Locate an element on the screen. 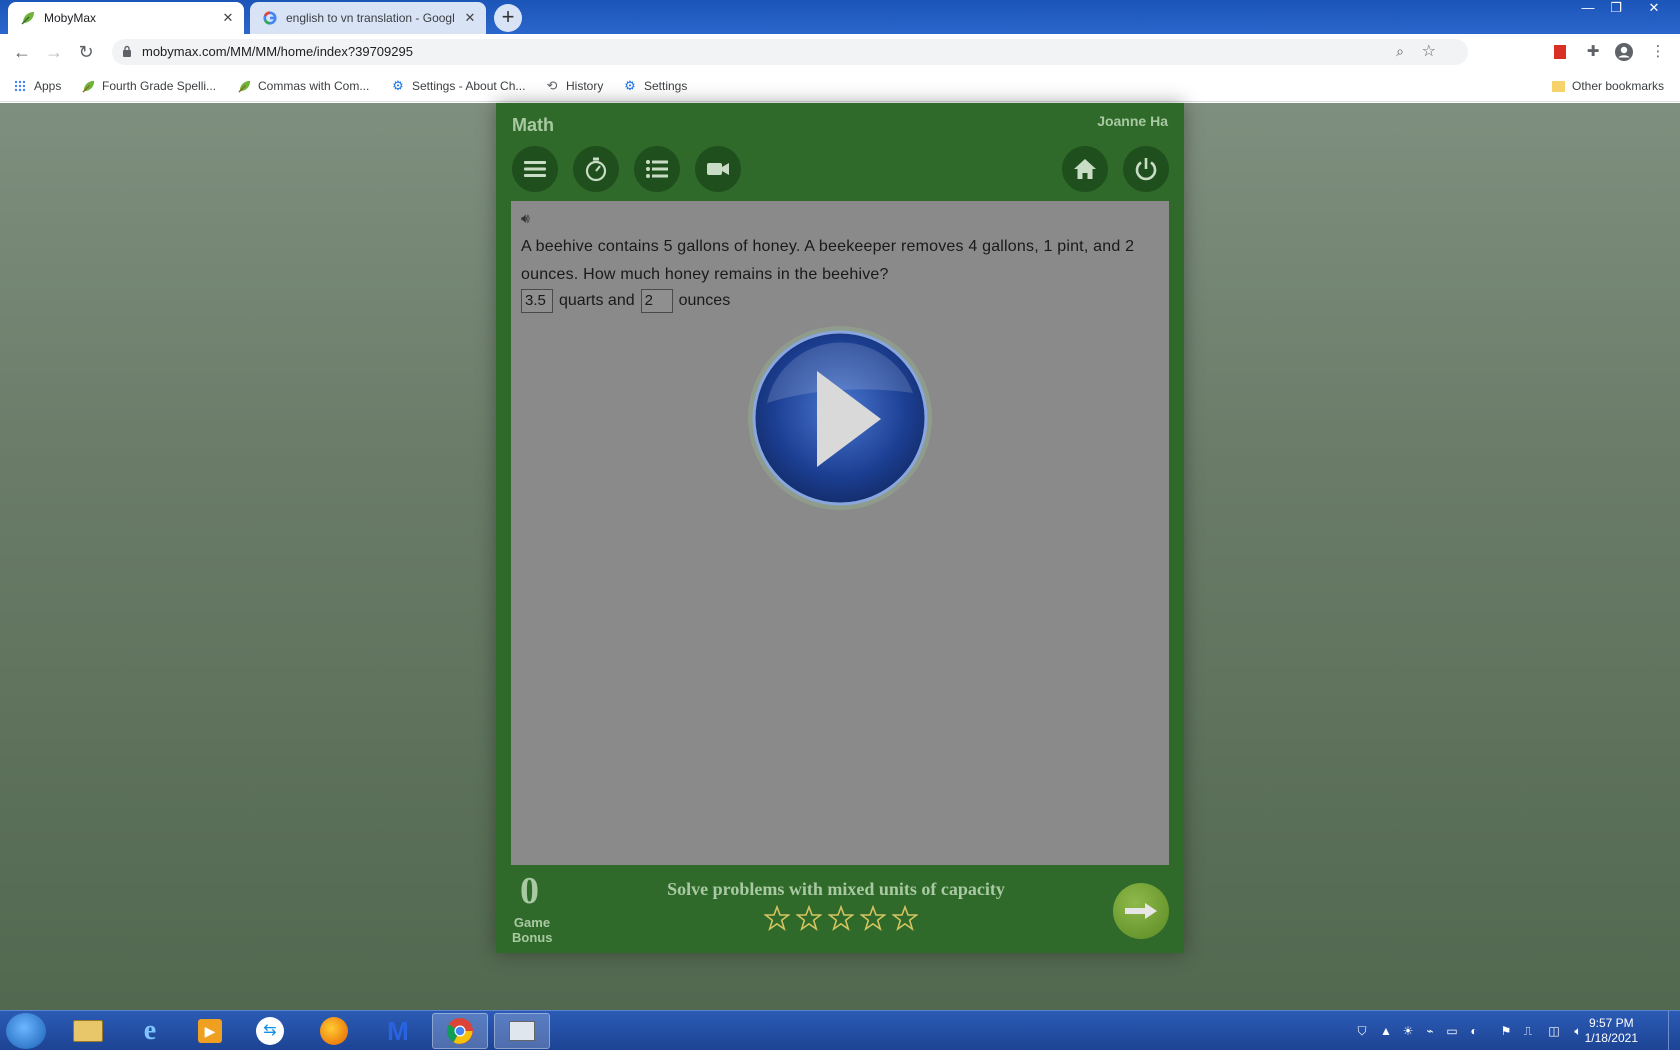 This screenshot has width=1680, height=1050. answer-unit-label: ounces is located at coordinates (704, 300).